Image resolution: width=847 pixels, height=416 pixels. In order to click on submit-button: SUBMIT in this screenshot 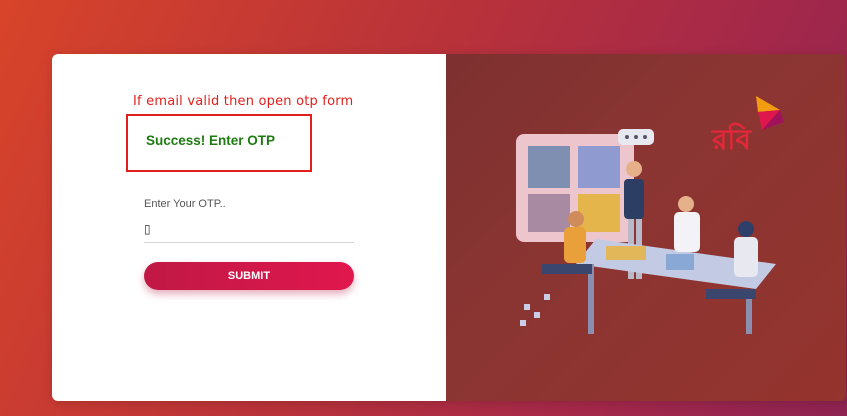, I will do `click(249, 276)`.